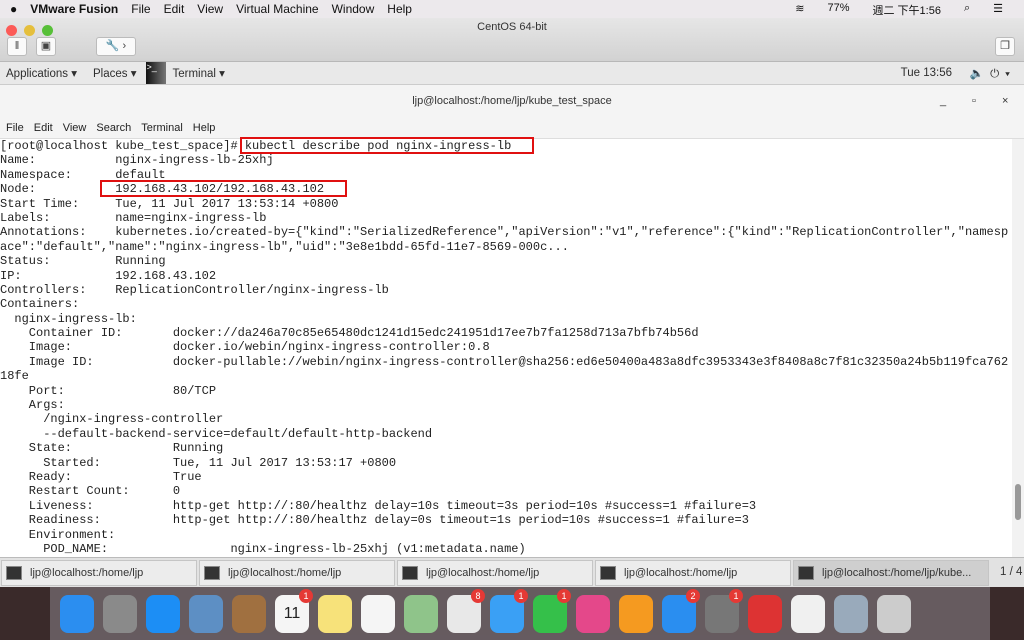  Describe the element at coordinates (512, 128) in the screenshot. I see `terminal-menu-bar: File Edit View Search Terminal Help` at that location.